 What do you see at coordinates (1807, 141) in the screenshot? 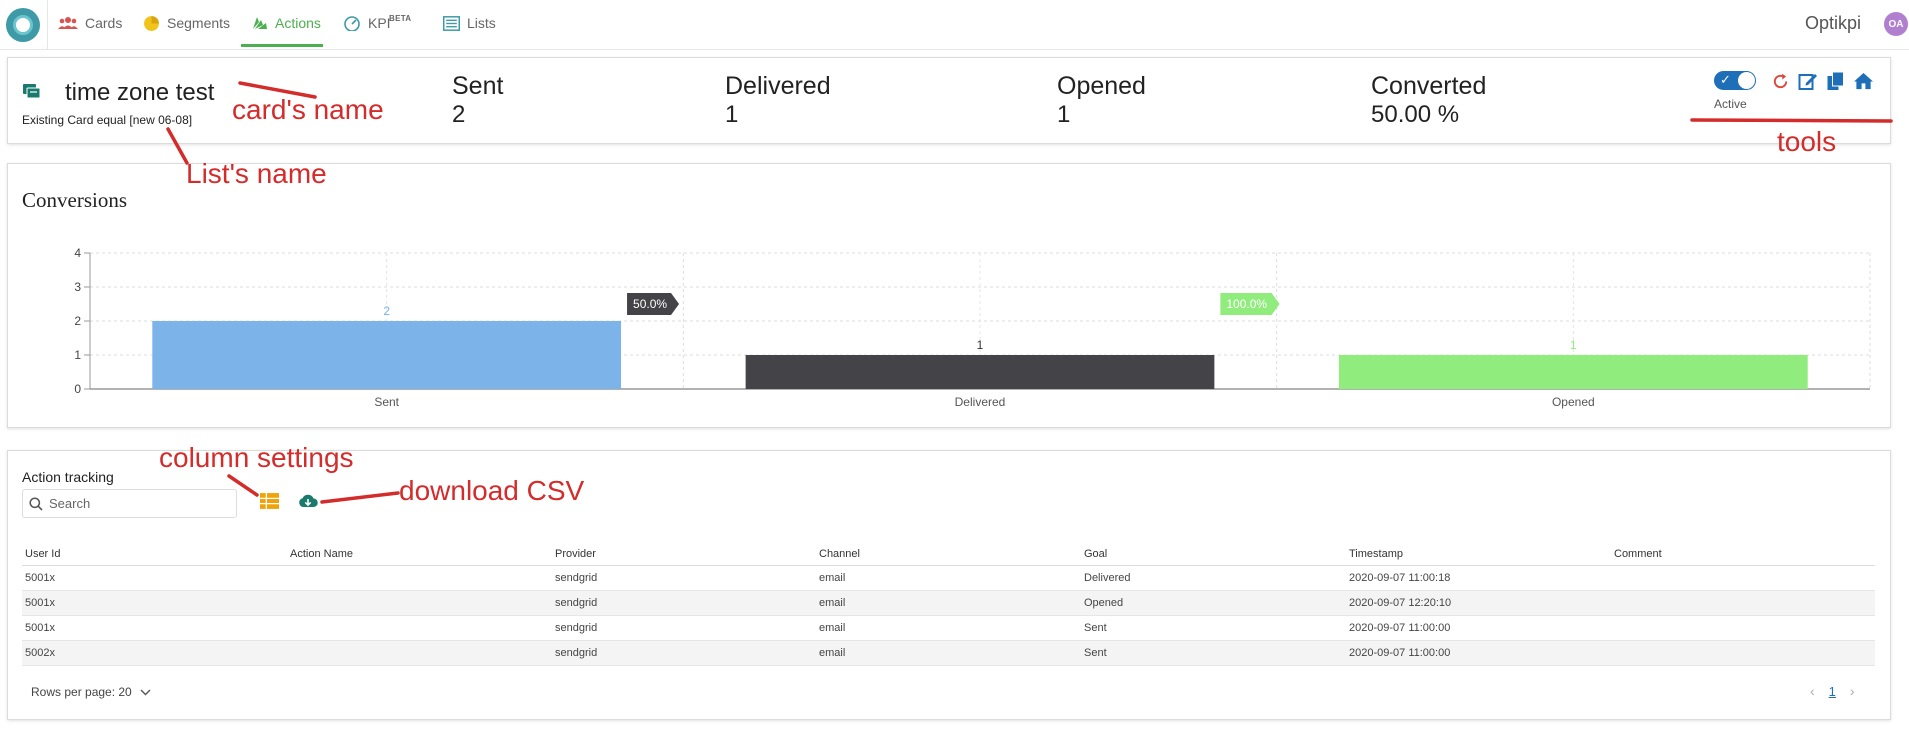
I see `annotation-tools: tools` at bounding box center [1807, 141].